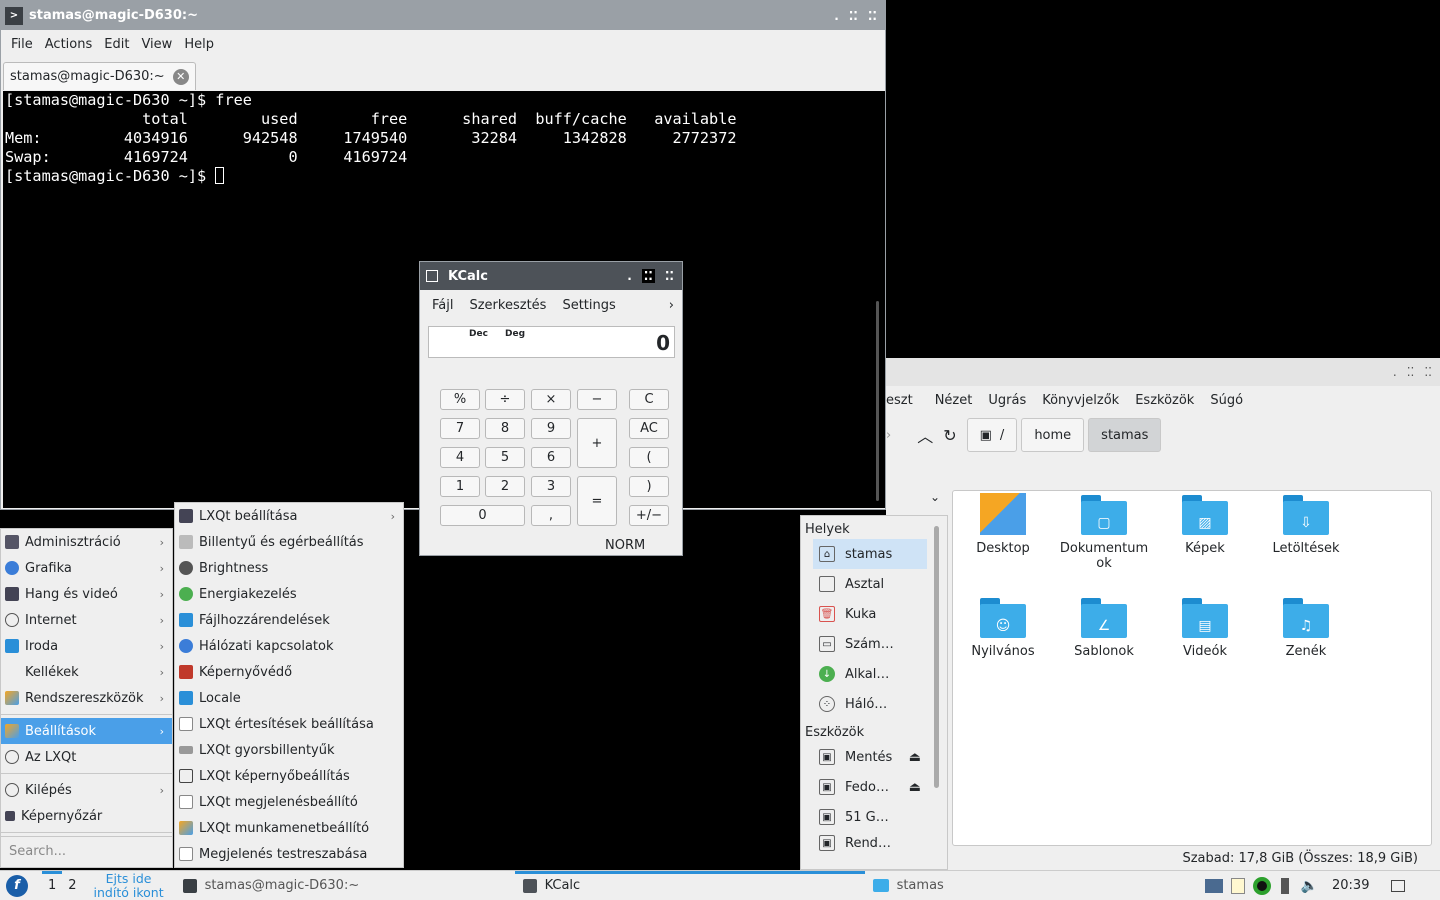 The image size is (1440, 900). What do you see at coordinates (588, 305) in the screenshot?
I see `kcalc-menu-settings: Settings` at bounding box center [588, 305].